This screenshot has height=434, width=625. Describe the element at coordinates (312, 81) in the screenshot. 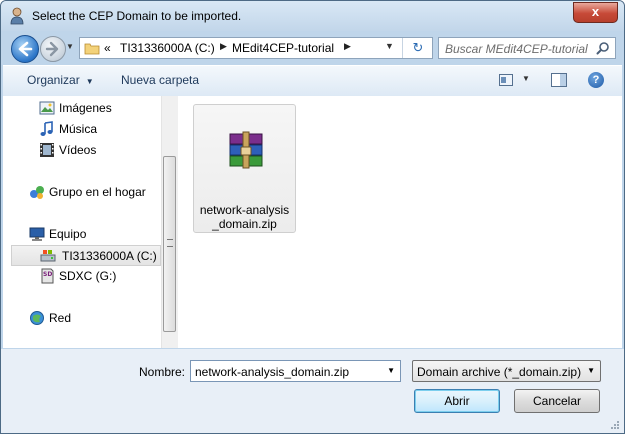

I see `command-toolbar: Organizar ▼ Nueva carpeta ▼ ?` at that location.